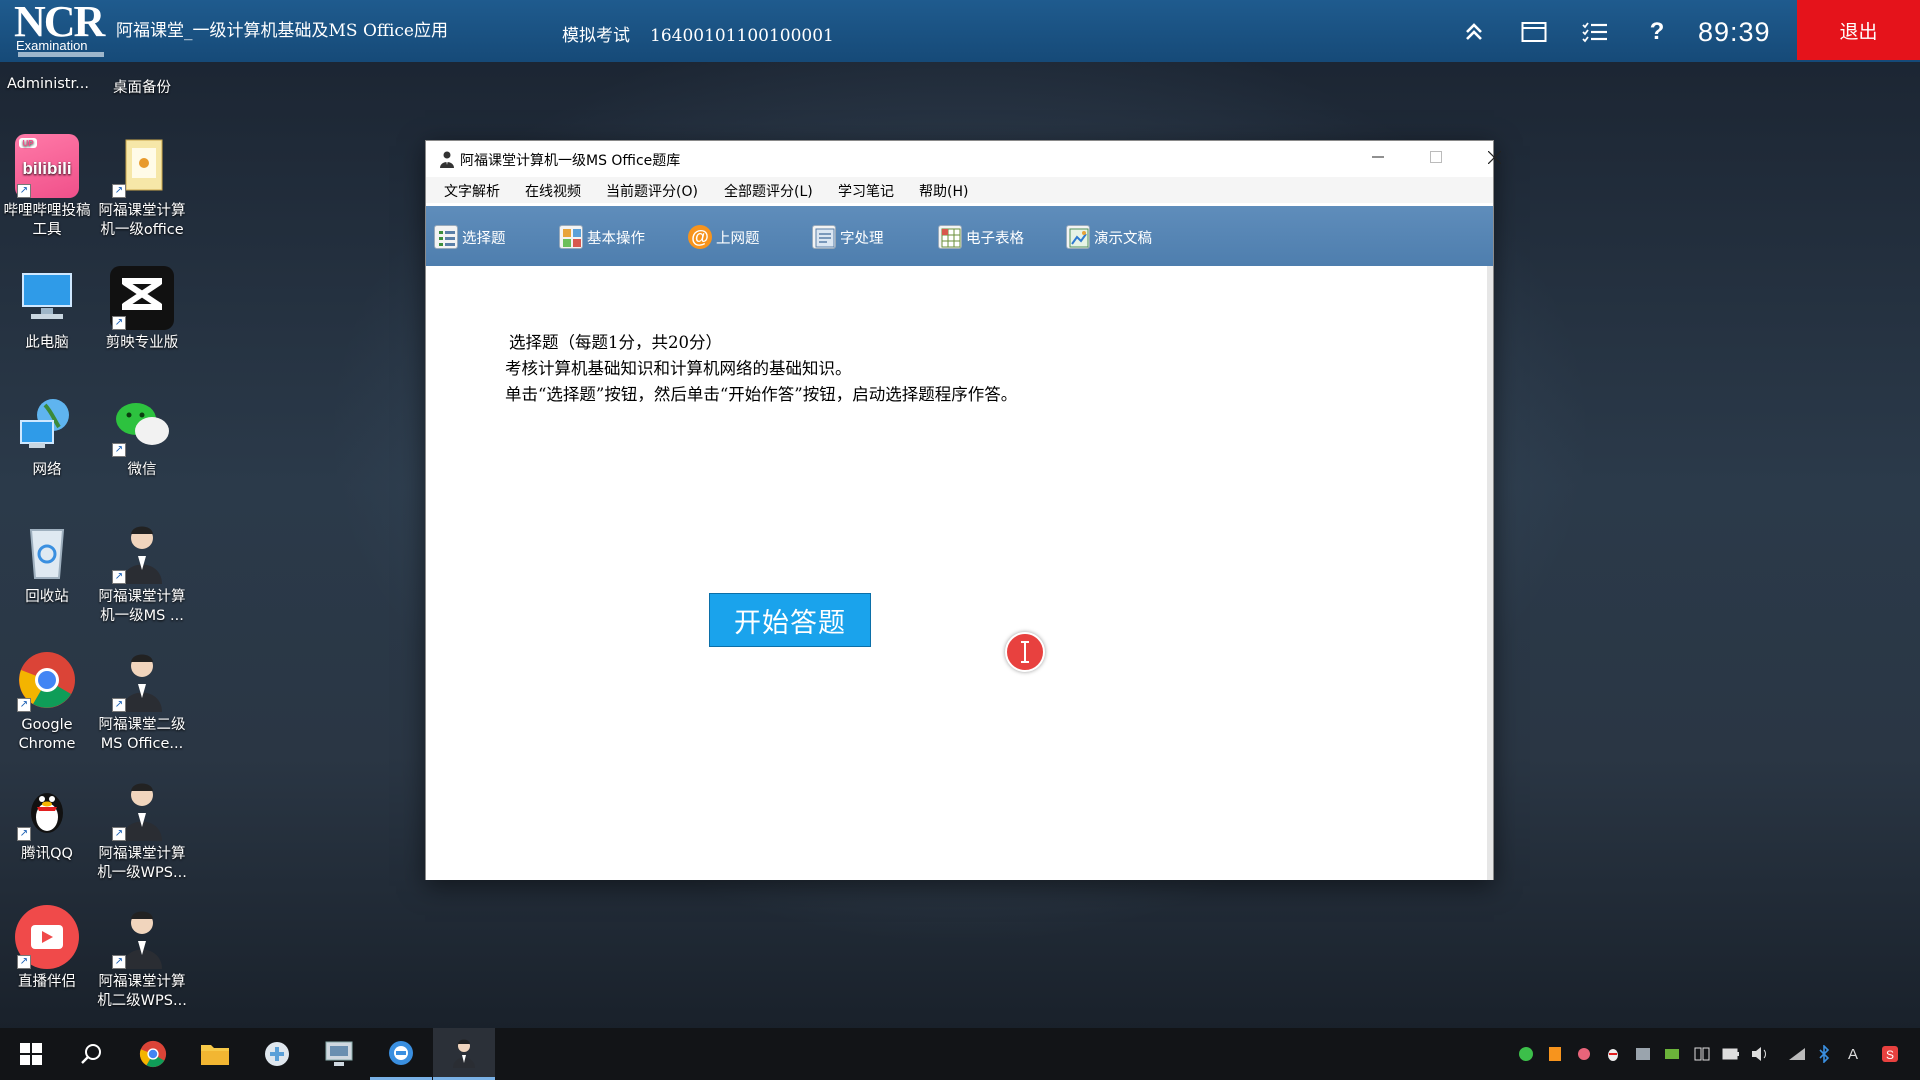 The image size is (1920, 1080). What do you see at coordinates (862, 238) in the screenshot?
I see `tool-label: 字处理` at bounding box center [862, 238].